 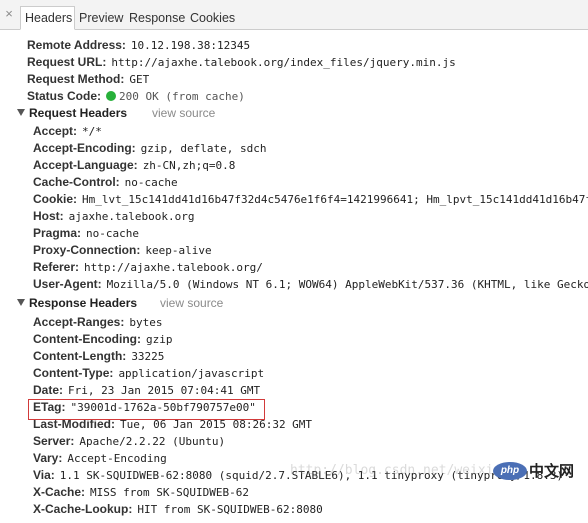 What do you see at coordinates (87, 250) in the screenshot?
I see `header-key: Proxy-Connection:` at bounding box center [87, 250].